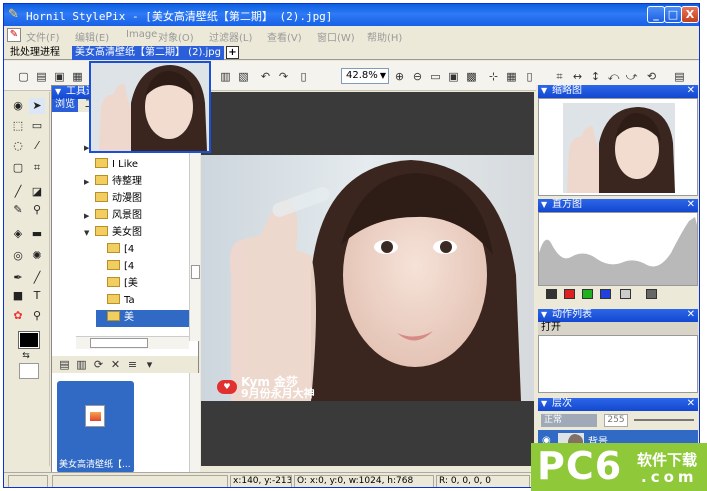 Image resolution: width=707 pixels, height=491 pixels. I want to click on sort-icon: ≡, so click(132, 364).